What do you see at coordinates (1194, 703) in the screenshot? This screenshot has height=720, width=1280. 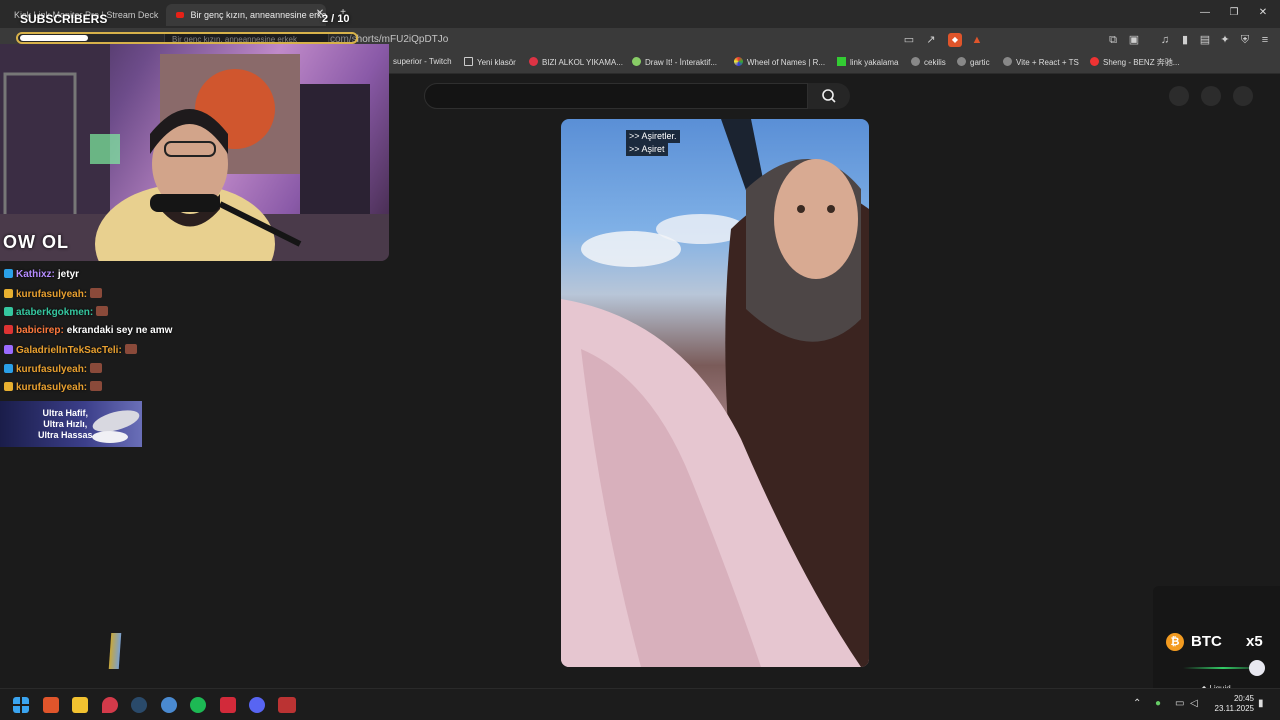 I see `volume-icon: ◁` at bounding box center [1194, 703].